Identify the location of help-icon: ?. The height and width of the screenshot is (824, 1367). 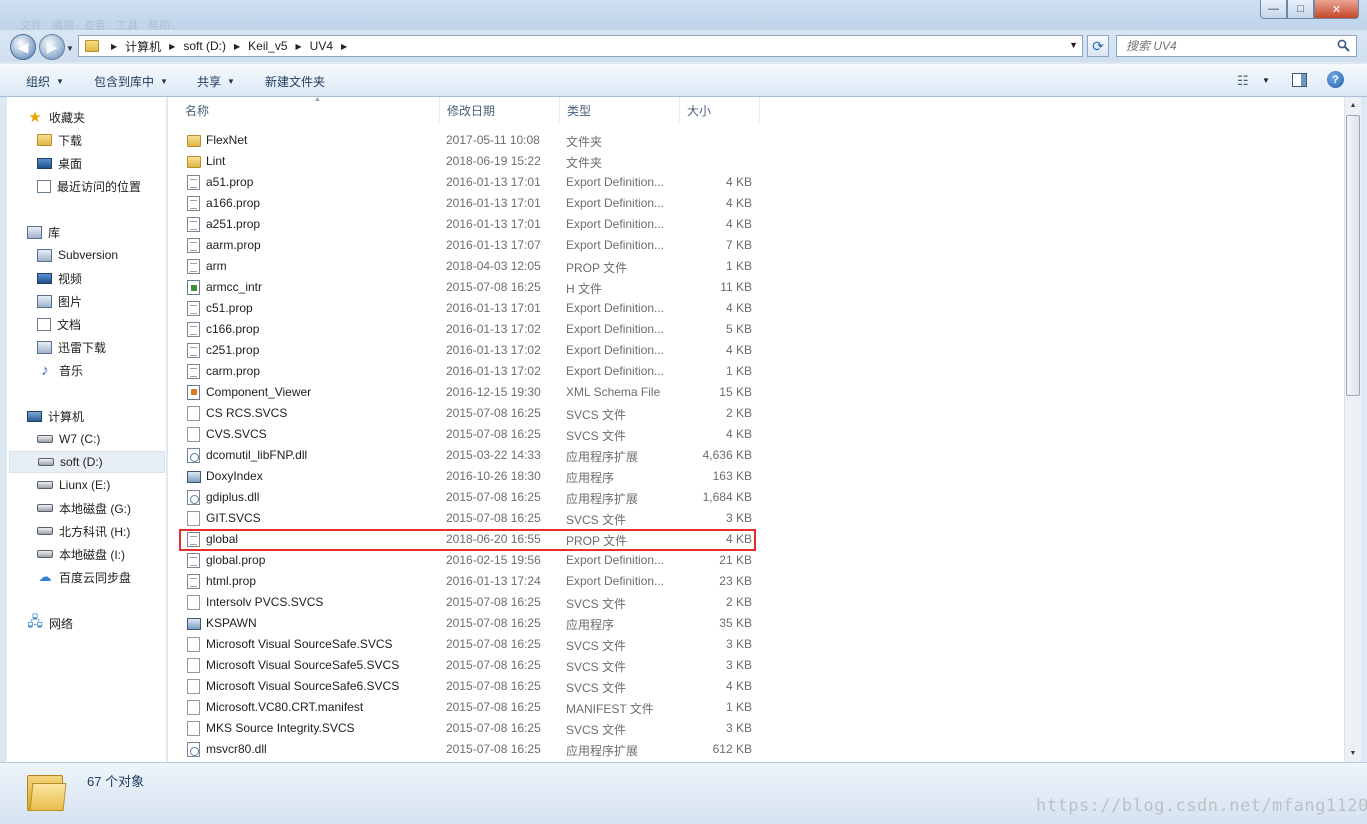
(1335, 79).